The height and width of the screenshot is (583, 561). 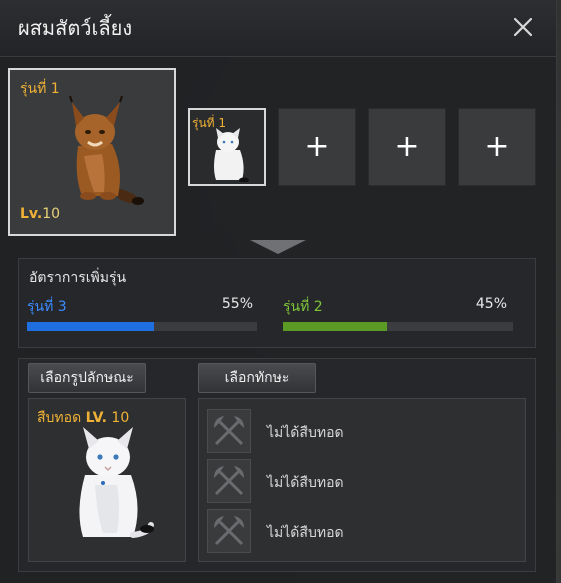 I want to click on material-slot-1: รุ่นที่ 1, so click(x=227, y=147).